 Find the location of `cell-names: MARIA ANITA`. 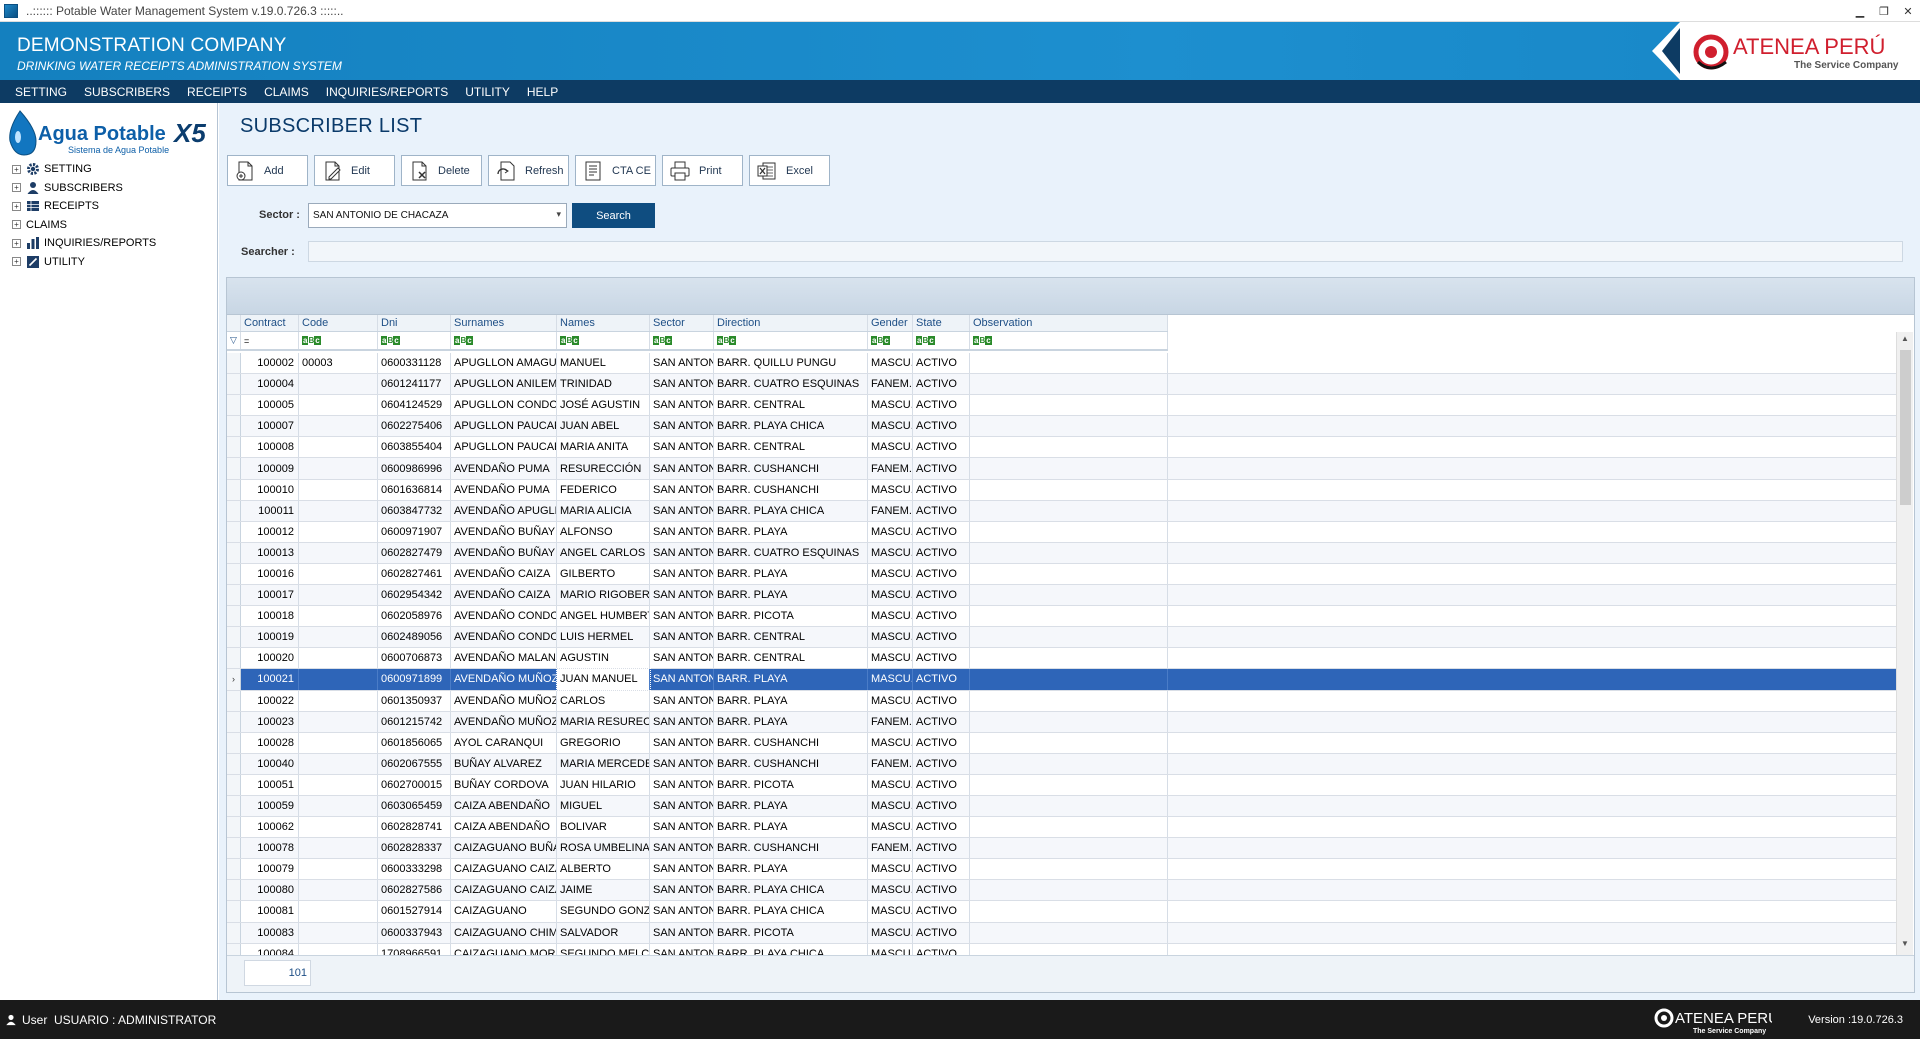

cell-names: MARIA ANITA is located at coordinates (603, 447).